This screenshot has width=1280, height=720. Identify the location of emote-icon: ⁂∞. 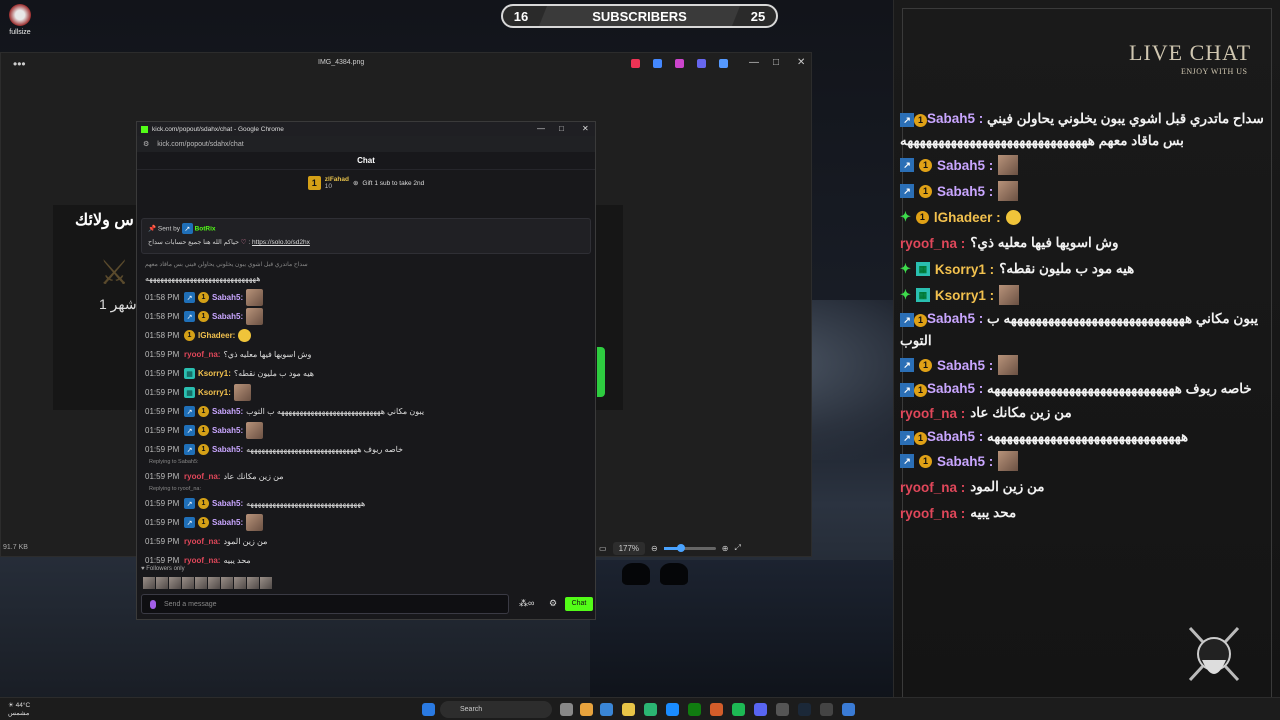
(526, 603).